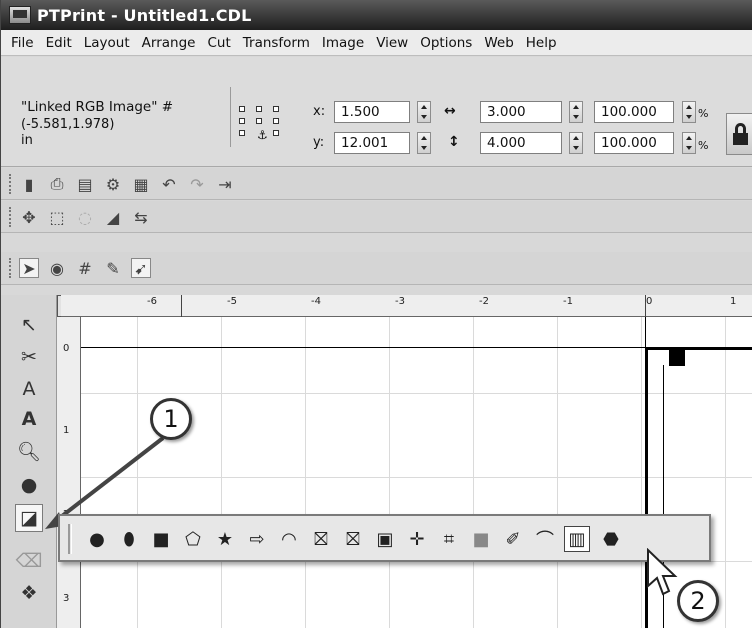  I want to click on circle-icon: ●, so click(97, 539).